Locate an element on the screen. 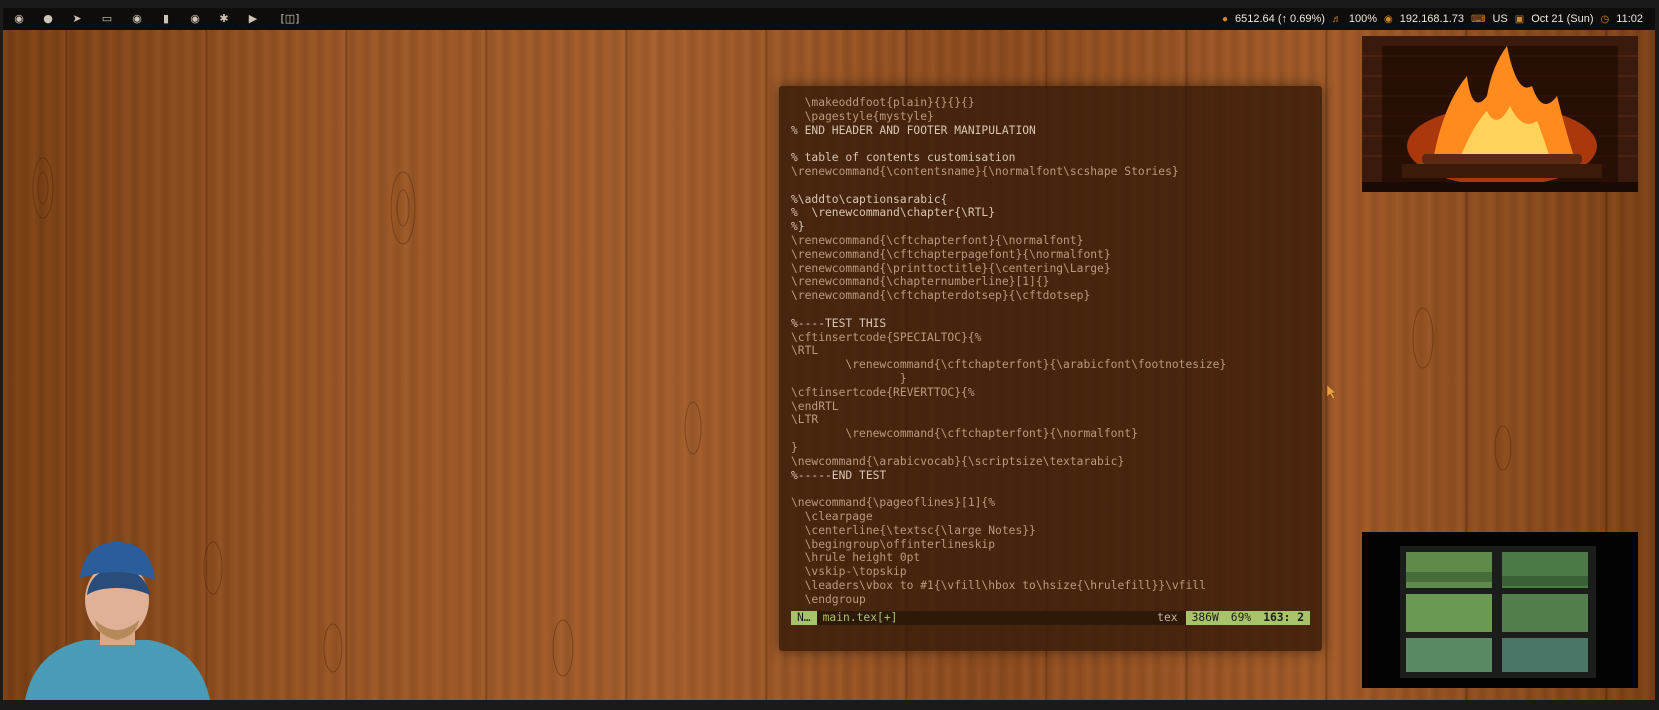  clock-icon: ◷ is located at coordinates (1605, 19).